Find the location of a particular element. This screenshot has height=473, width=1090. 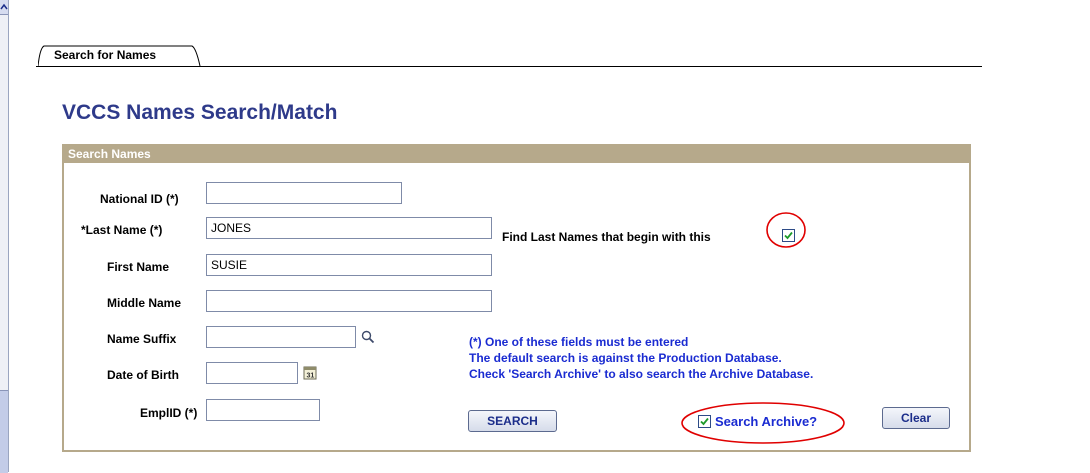

note-required-fields: (*) One of these fields must be entered is located at coordinates (579, 342).